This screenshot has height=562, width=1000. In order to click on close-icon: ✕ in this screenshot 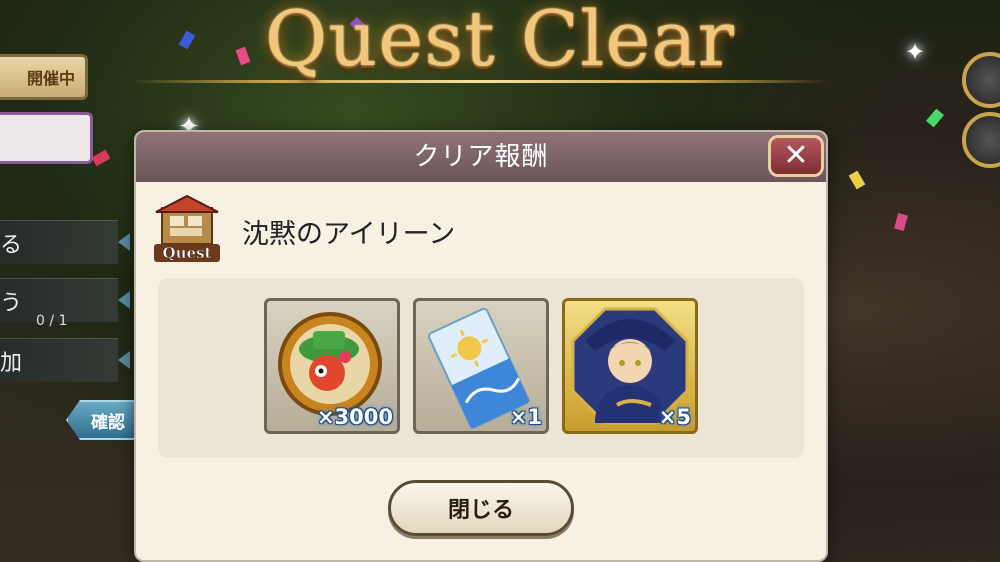, I will do `click(796, 155)`.